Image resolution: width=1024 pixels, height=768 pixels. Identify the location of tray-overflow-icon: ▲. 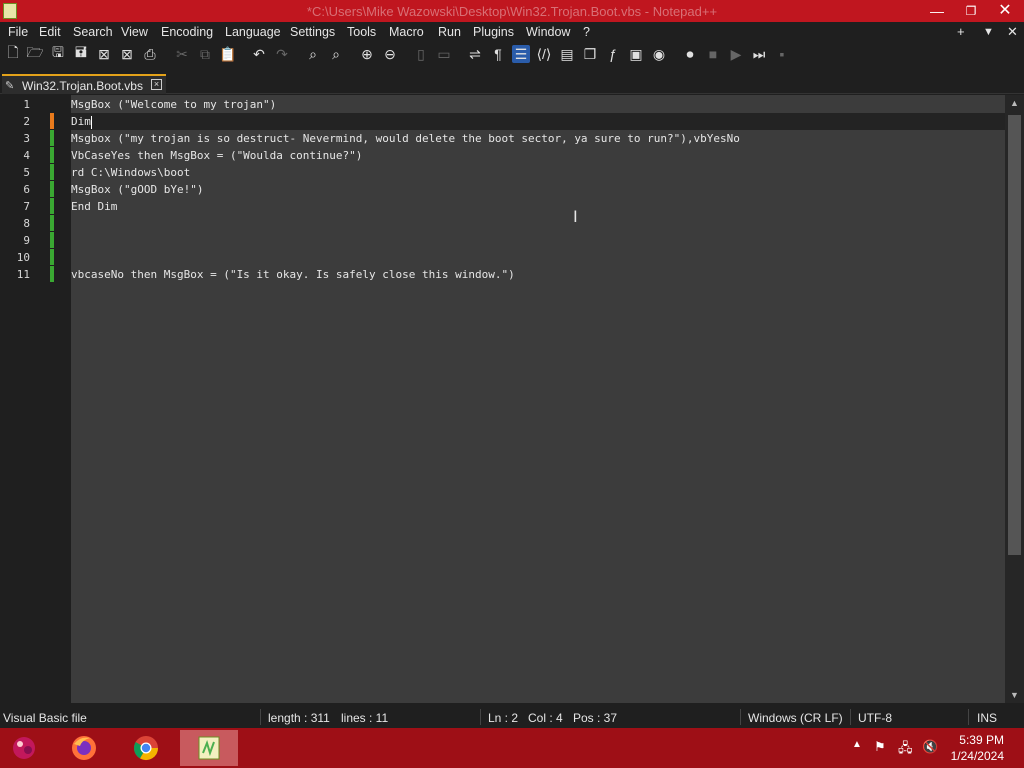
(857, 744).